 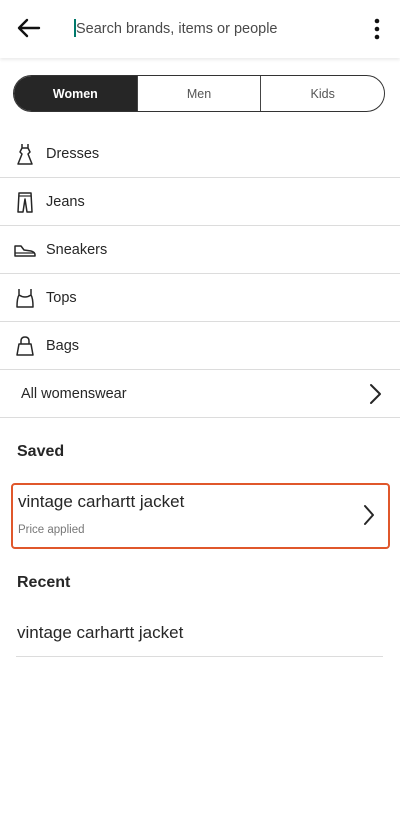 I want to click on category-item-jeans: Jeans, so click(x=200, y=202).